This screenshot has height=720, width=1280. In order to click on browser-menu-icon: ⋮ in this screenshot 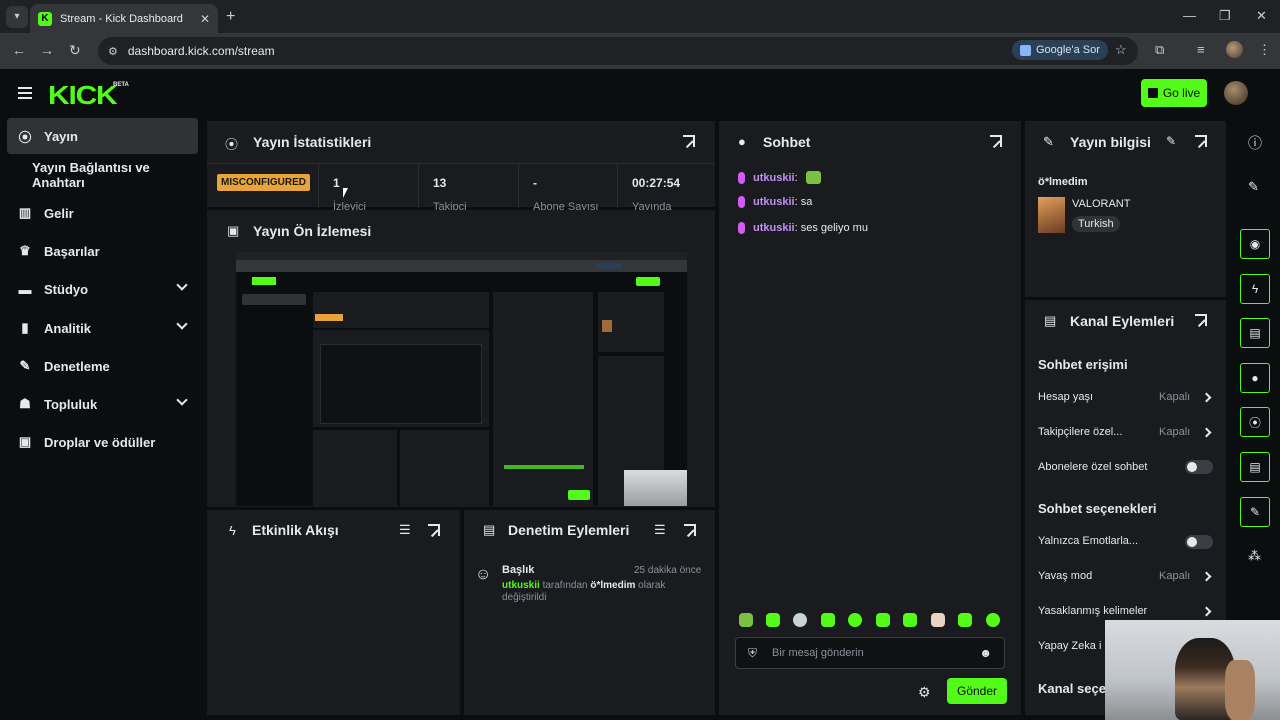, I will do `click(1264, 50)`.